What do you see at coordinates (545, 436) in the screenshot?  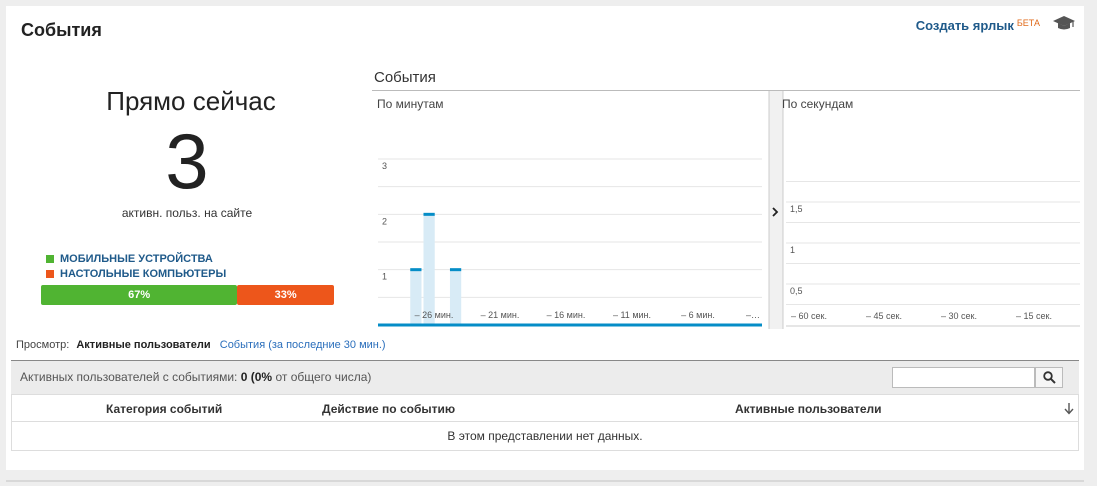 I see `empty-table-message: В этом представлении нет данных.` at bounding box center [545, 436].